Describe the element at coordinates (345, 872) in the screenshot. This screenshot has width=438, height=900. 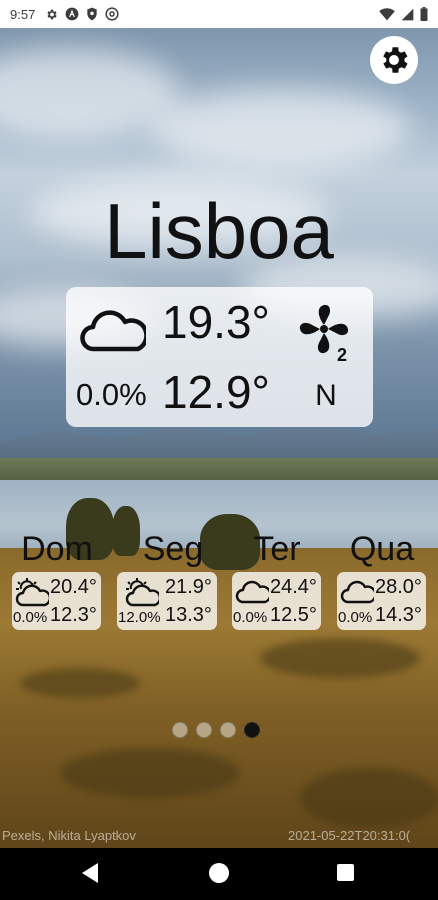
I see `recents-icon` at that location.